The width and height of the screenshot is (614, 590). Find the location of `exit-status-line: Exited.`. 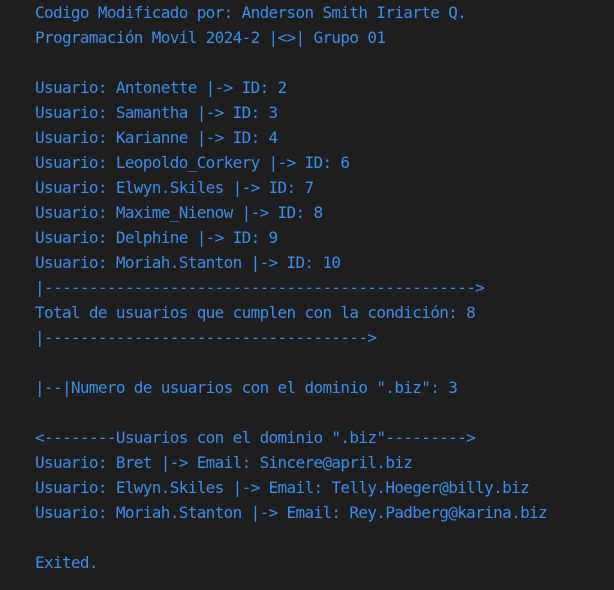

exit-status-line: Exited. is located at coordinates (67, 562).